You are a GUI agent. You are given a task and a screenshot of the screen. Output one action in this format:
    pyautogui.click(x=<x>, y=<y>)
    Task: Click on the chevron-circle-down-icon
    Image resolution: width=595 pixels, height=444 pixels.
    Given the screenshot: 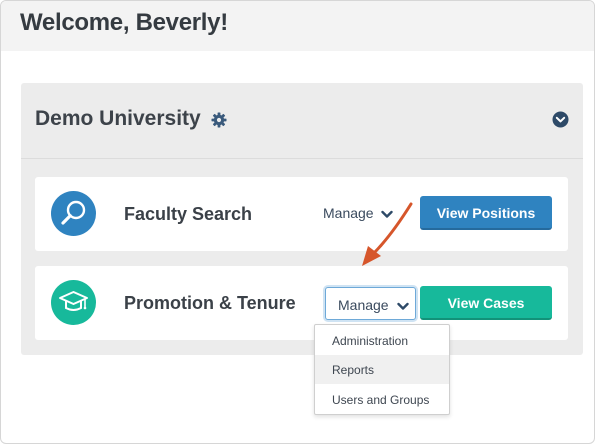 What is the action you would take?
    pyautogui.click(x=560, y=119)
    